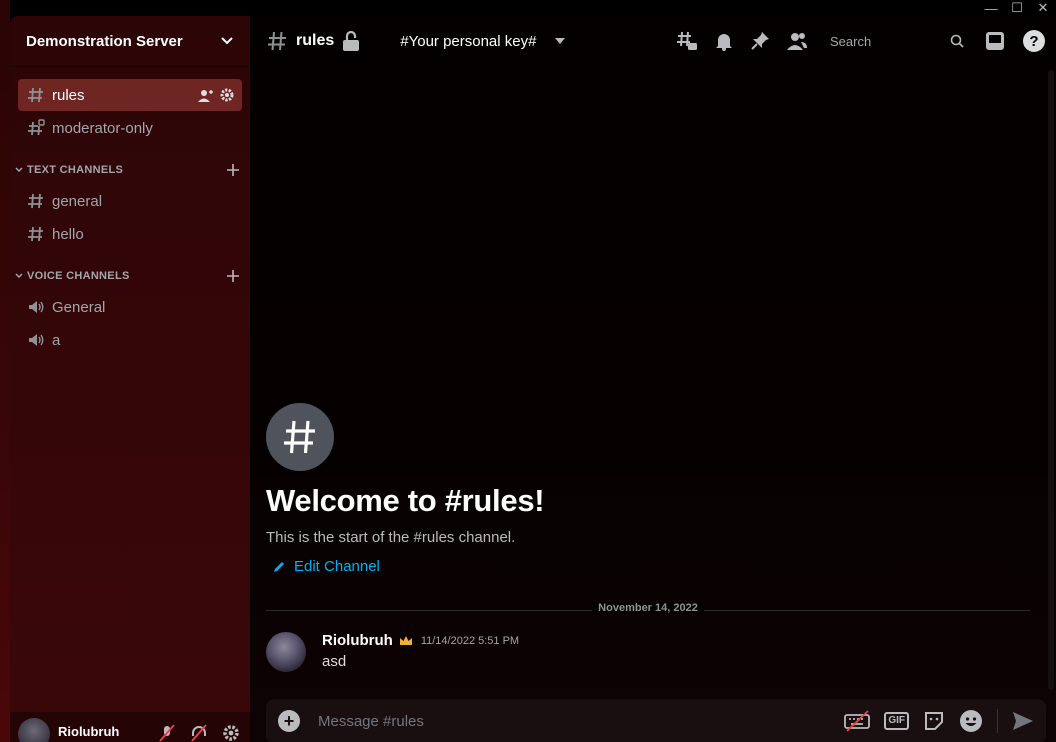 This screenshot has width=1056, height=742. Describe the element at coordinates (286, 652) in the screenshot. I see `message-avatar` at that location.